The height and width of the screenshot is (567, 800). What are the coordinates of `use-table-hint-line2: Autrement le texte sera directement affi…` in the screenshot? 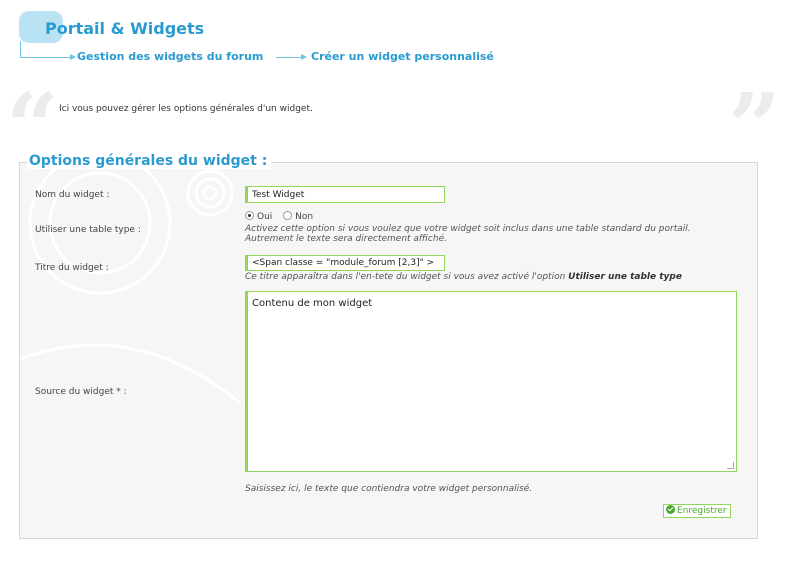 It's located at (346, 239).